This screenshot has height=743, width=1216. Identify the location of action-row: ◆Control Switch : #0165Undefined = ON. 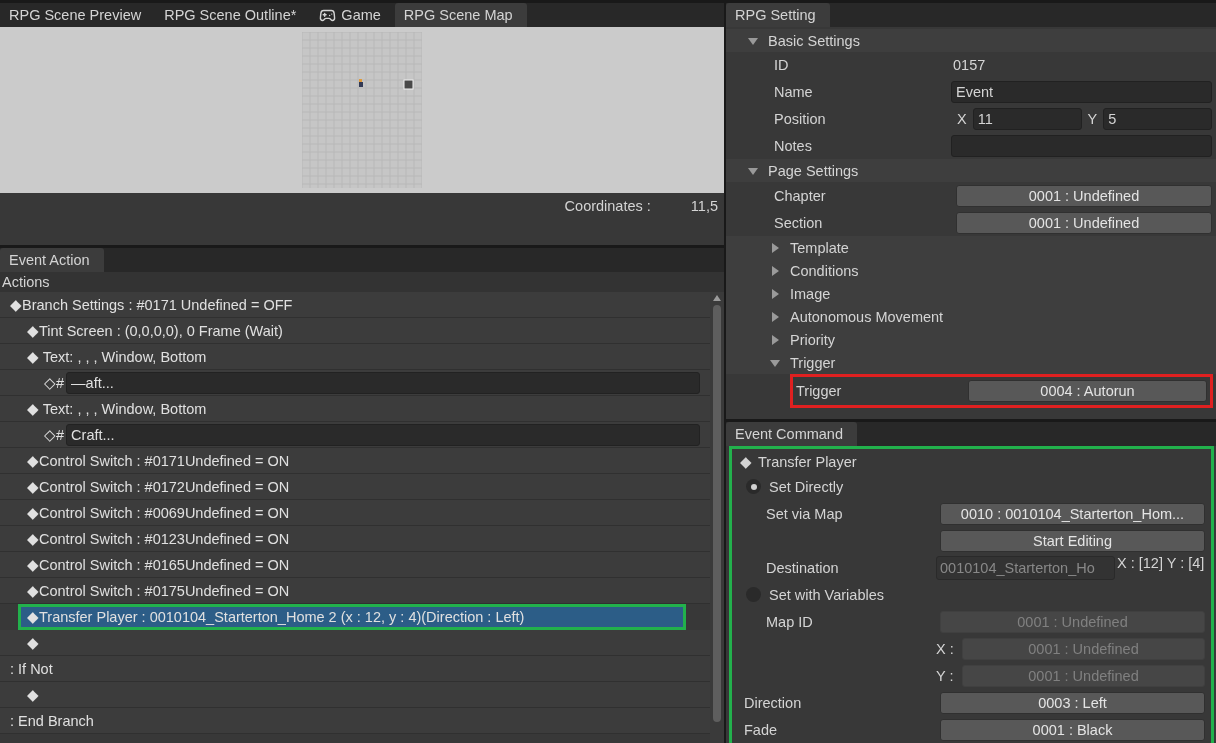
(355, 565).